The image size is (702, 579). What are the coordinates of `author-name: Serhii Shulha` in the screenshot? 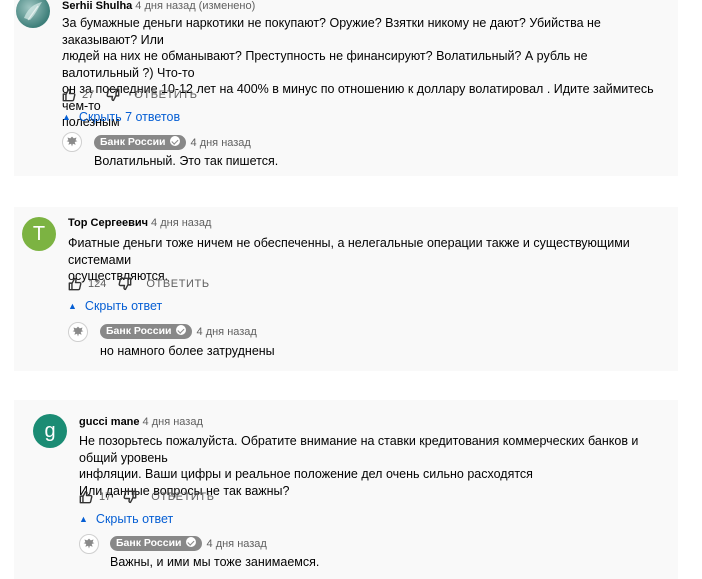 It's located at (97, 6).